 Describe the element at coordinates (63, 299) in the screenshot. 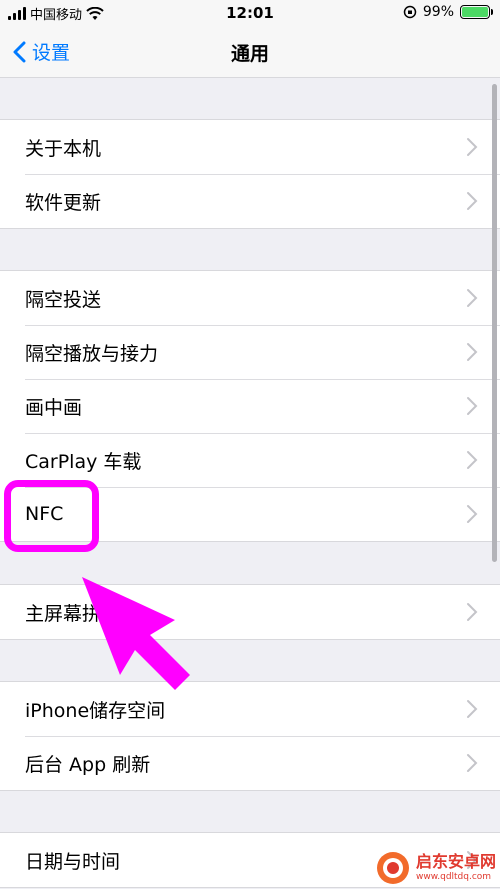

I see `row-label: 隔空投送` at that location.